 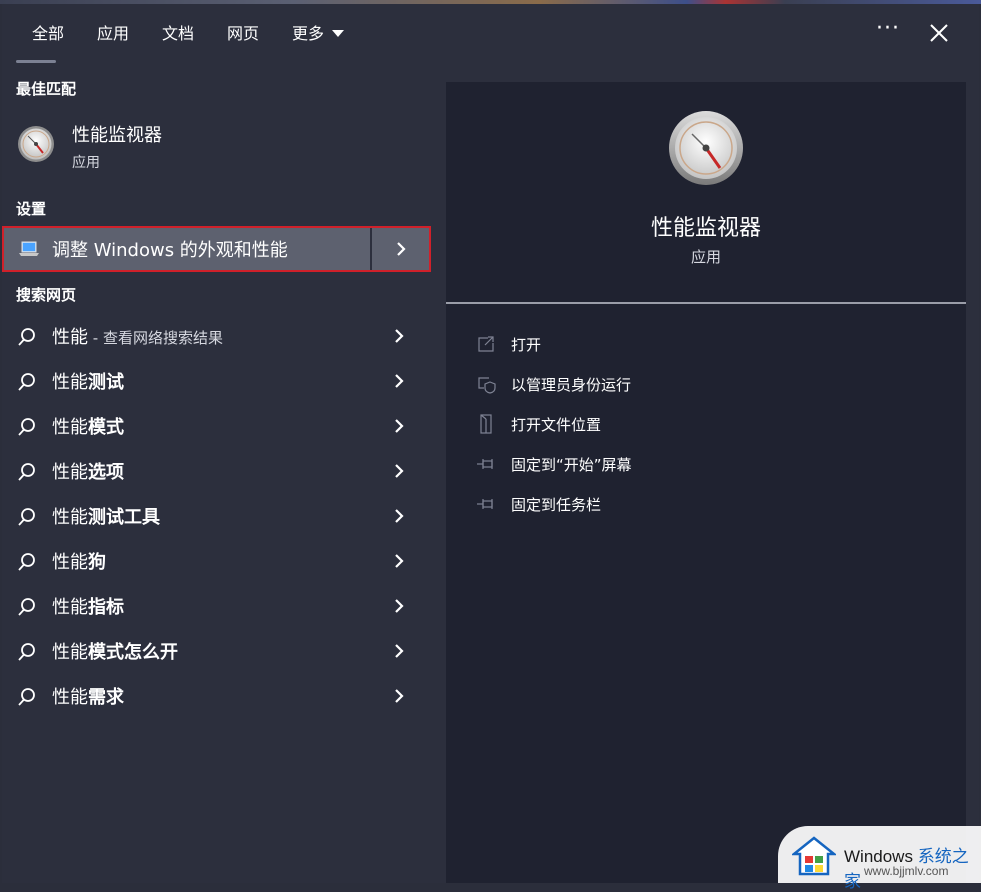 I want to click on action-label: 固定到“开始”屏幕, so click(x=571, y=465).